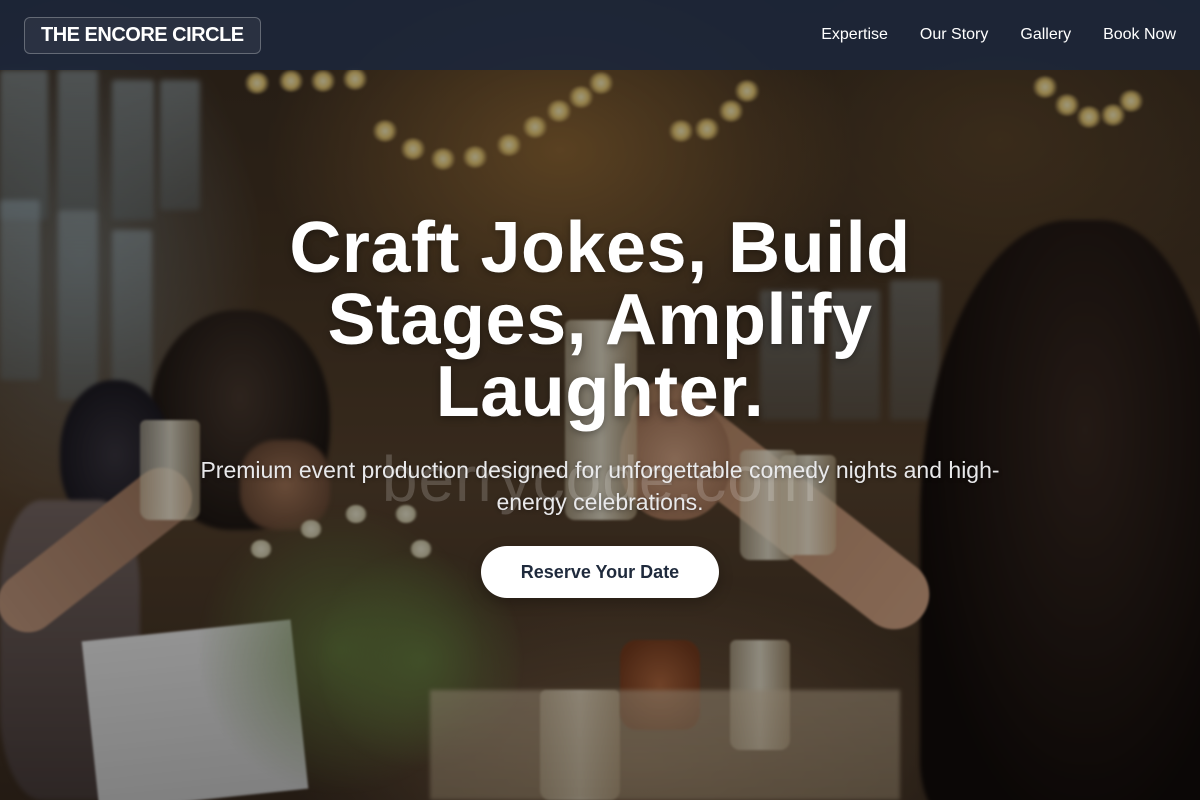  Describe the element at coordinates (954, 35) in the screenshot. I see `nav-item-our-story: Our Story` at that location.